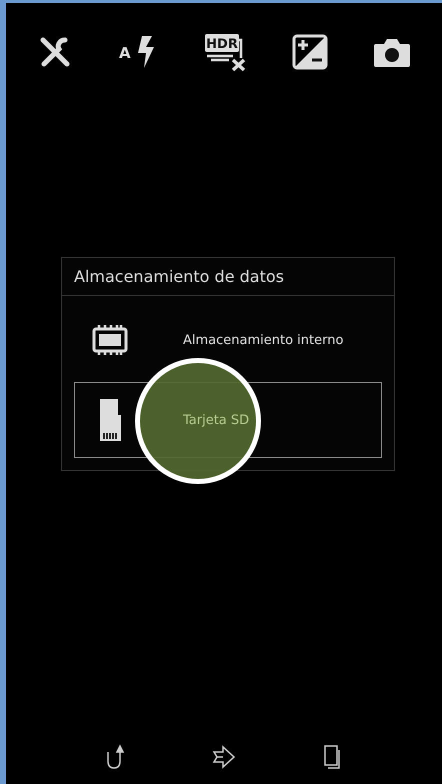  I want to click on dialog-title: Almacenamiento de datos, so click(228, 277).